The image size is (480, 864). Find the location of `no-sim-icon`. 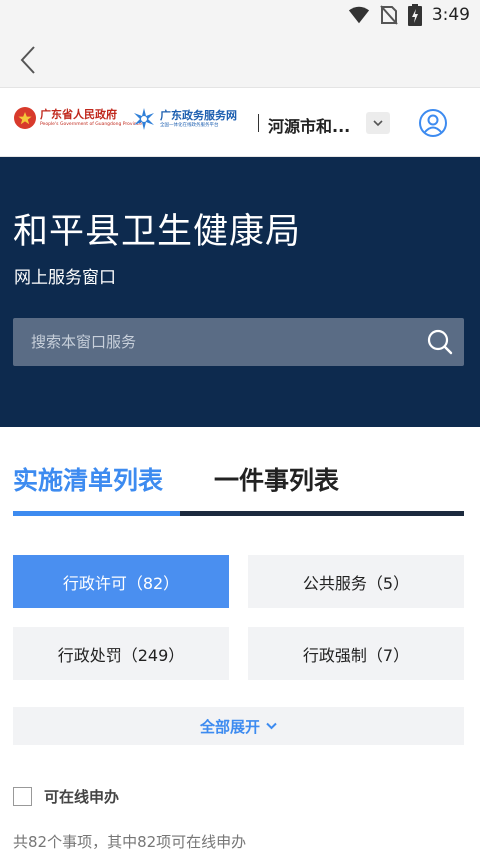

no-sim-icon is located at coordinates (389, 15).